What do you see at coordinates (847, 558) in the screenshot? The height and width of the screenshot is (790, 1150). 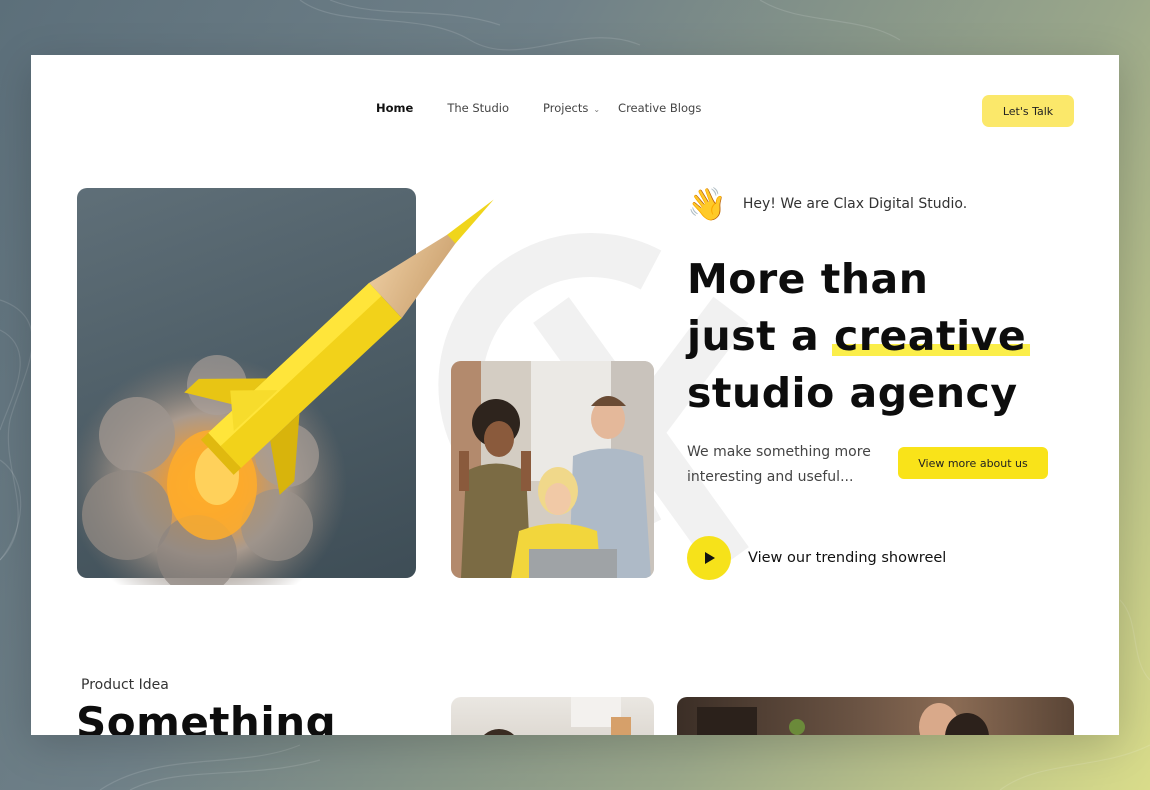 I see `showreel-label: View our trending showreel` at bounding box center [847, 558].